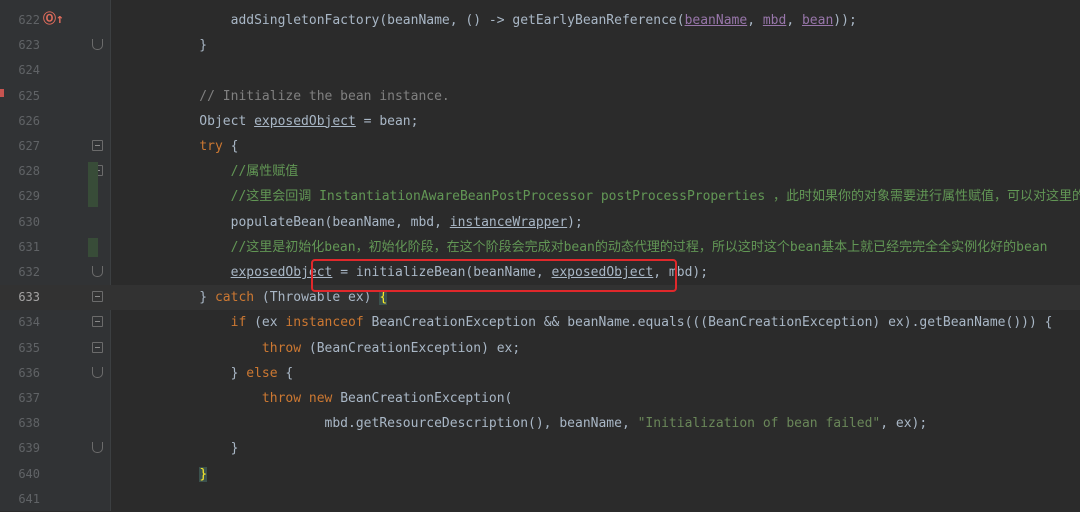 This screenshot has width=1080, height=512. I want to click on code-line: 628 //属性赋值, so click(540, 171).